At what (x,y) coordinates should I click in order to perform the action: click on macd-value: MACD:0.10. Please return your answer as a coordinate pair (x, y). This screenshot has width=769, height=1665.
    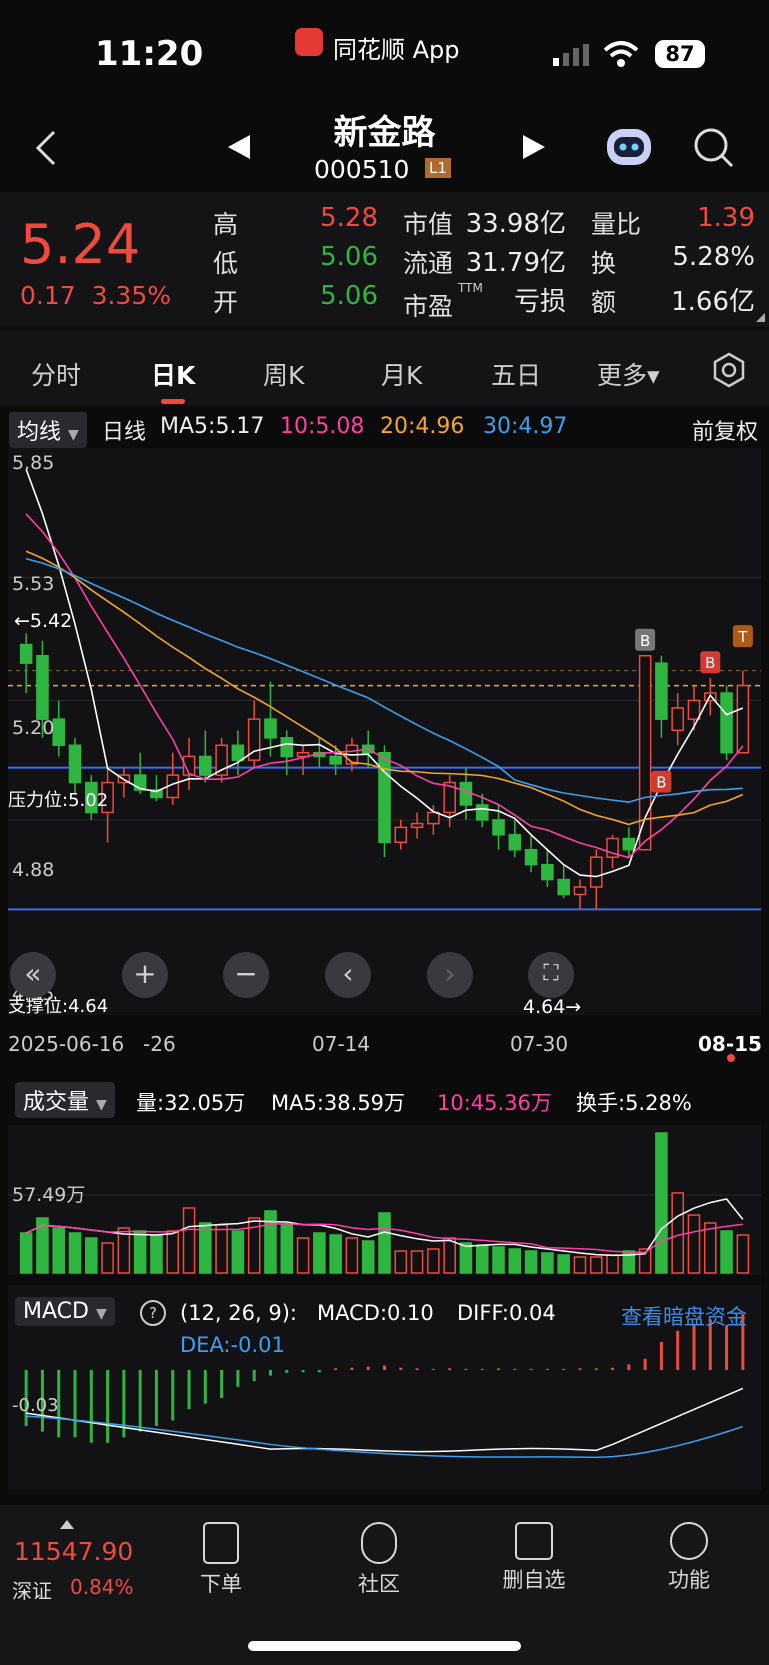
    Looking at the image, I should click on (375, 1313).